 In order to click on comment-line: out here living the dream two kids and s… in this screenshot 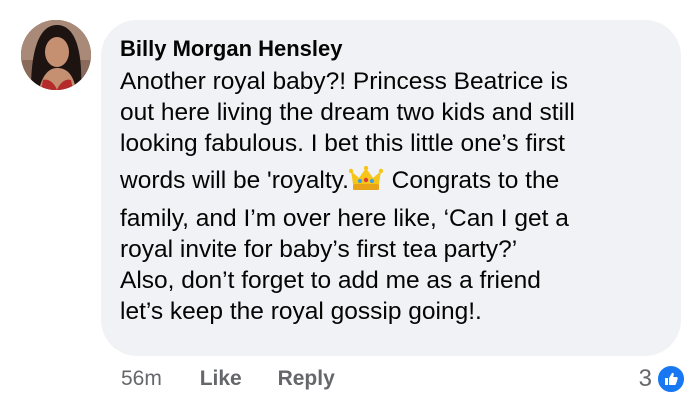, I will do `click(347, 112)`.